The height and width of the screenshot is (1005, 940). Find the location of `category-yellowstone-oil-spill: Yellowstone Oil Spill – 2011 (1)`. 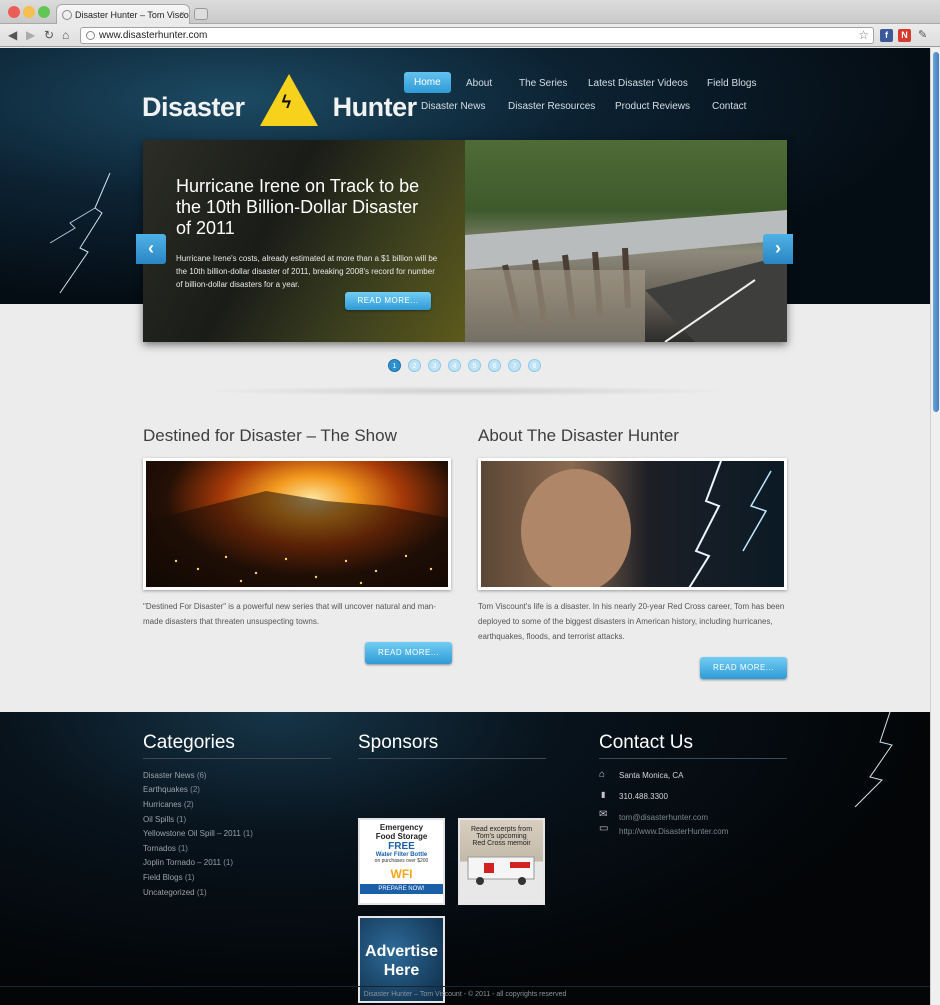

category-yellowstone-oil-spill: Yellowstone Oil Spill – 2011 (1) is located at coordinates (198, 833).